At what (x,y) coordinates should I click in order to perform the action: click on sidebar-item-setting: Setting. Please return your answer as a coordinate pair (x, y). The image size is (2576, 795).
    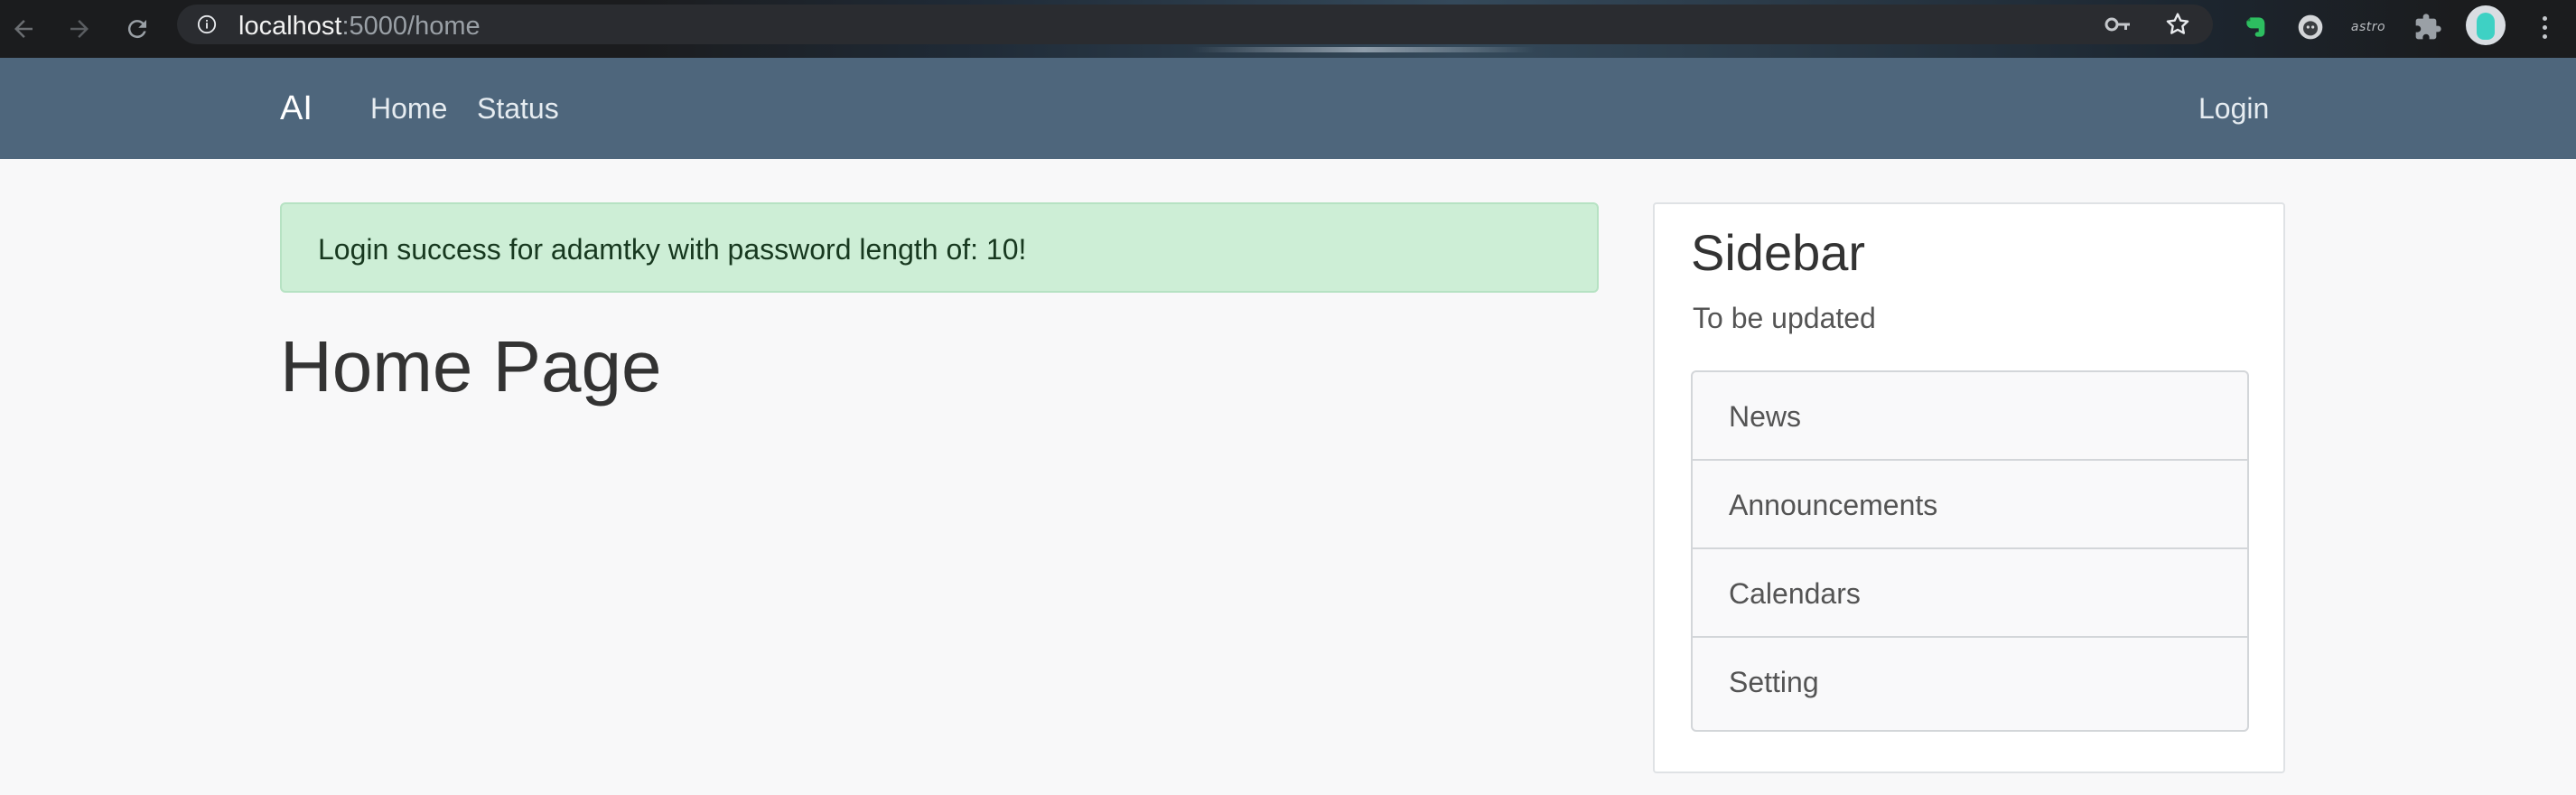
    Looking at the image, I should click on (1970, 683).